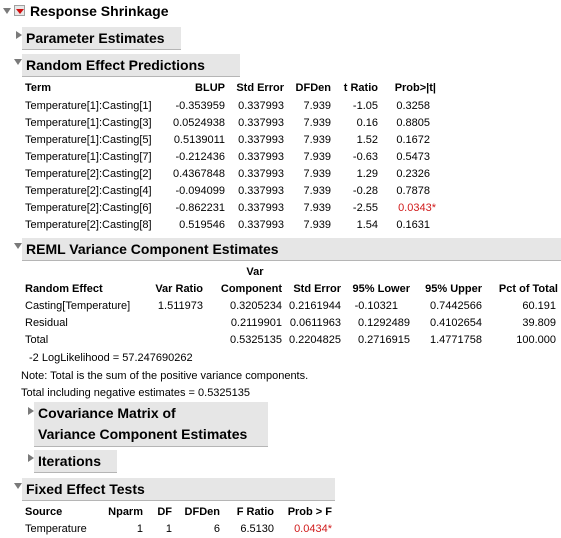 Image resolution: width=561 pixels, height=538 pixels. What do you see at coordinates (19, 10) in the screenshot?
I see `red-triangle-menu-icon` at bounding box center [19, 10].